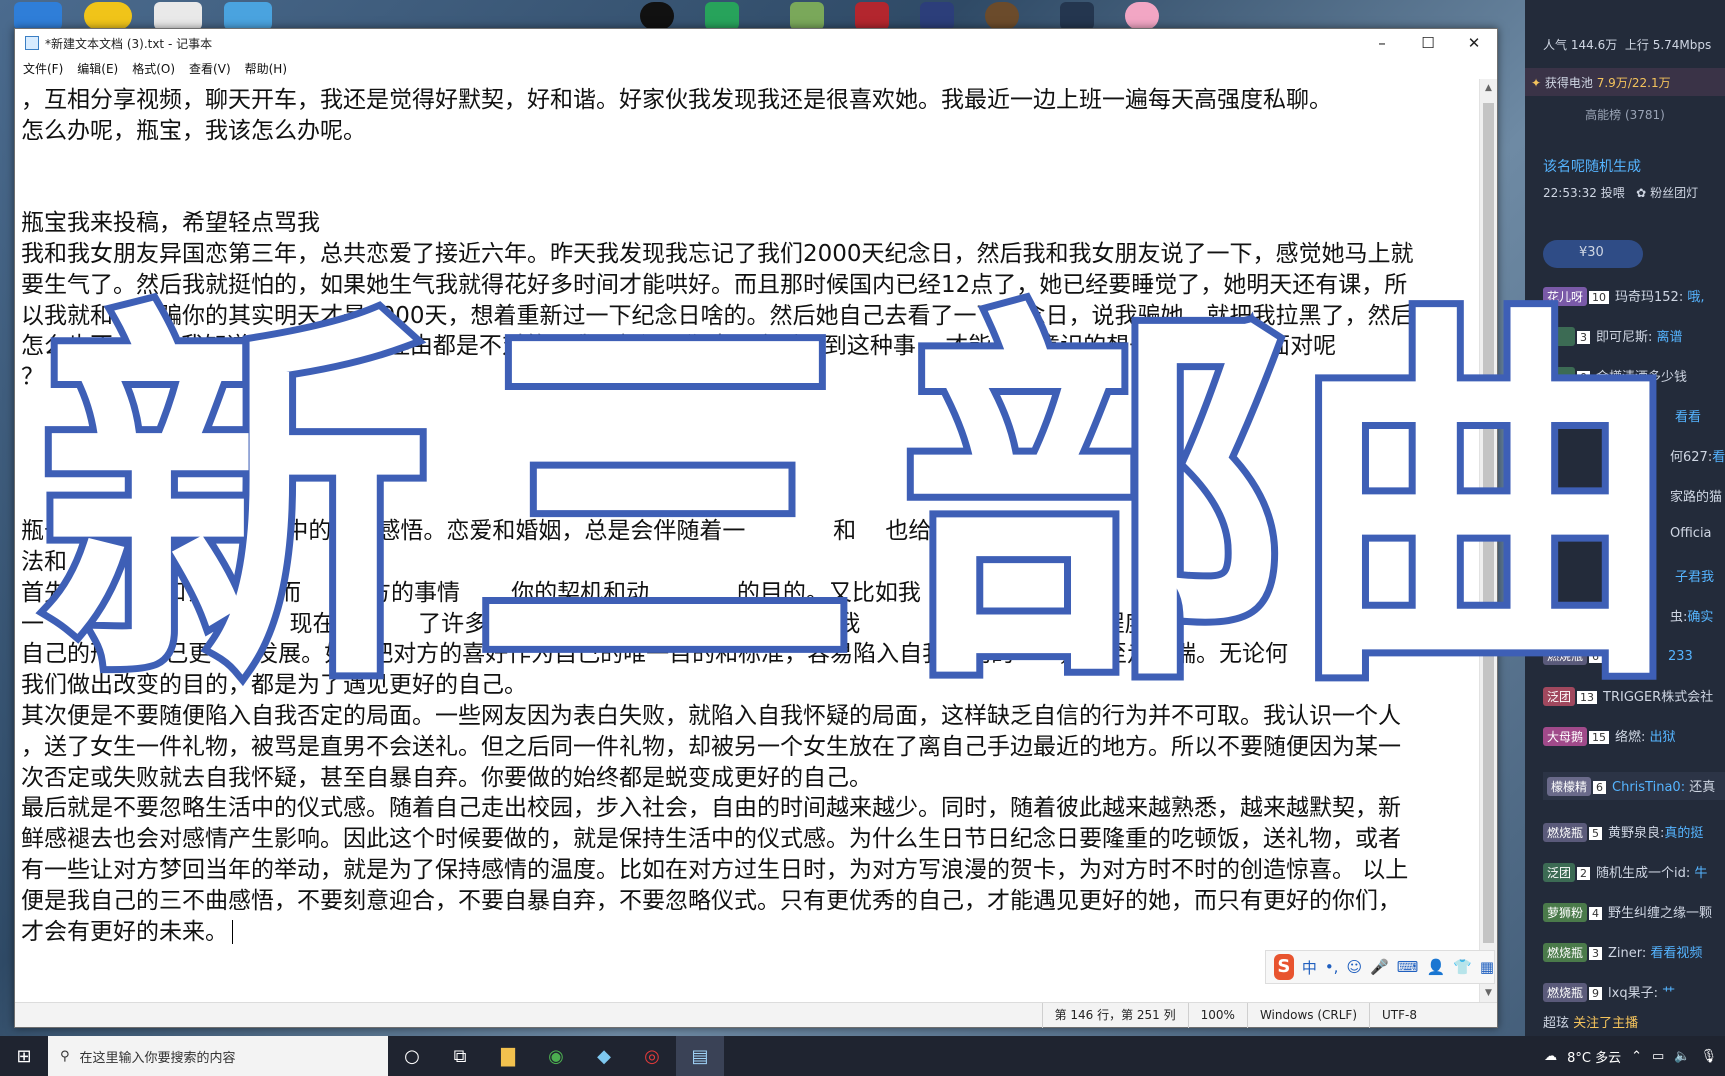  Describe the element at coordinates (1354, 967) in the screenshot. I see `emoji-icon: ☺` at that location.